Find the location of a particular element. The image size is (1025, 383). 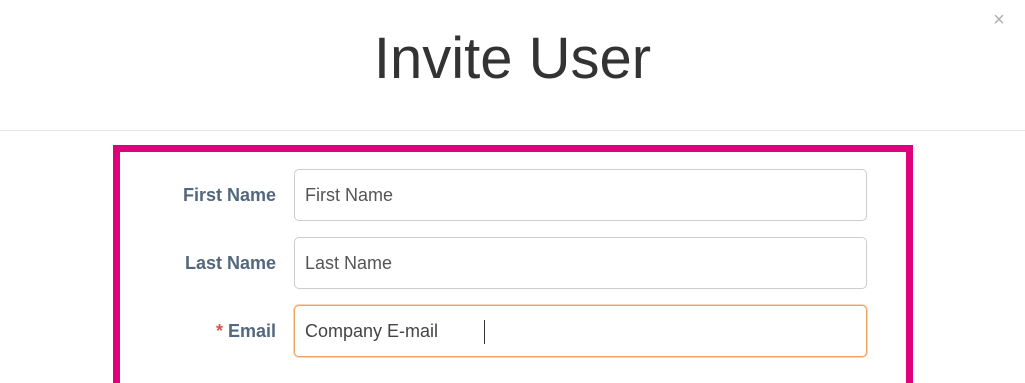

last-name-label-text: Last Name is located at coordinates (230, 262).